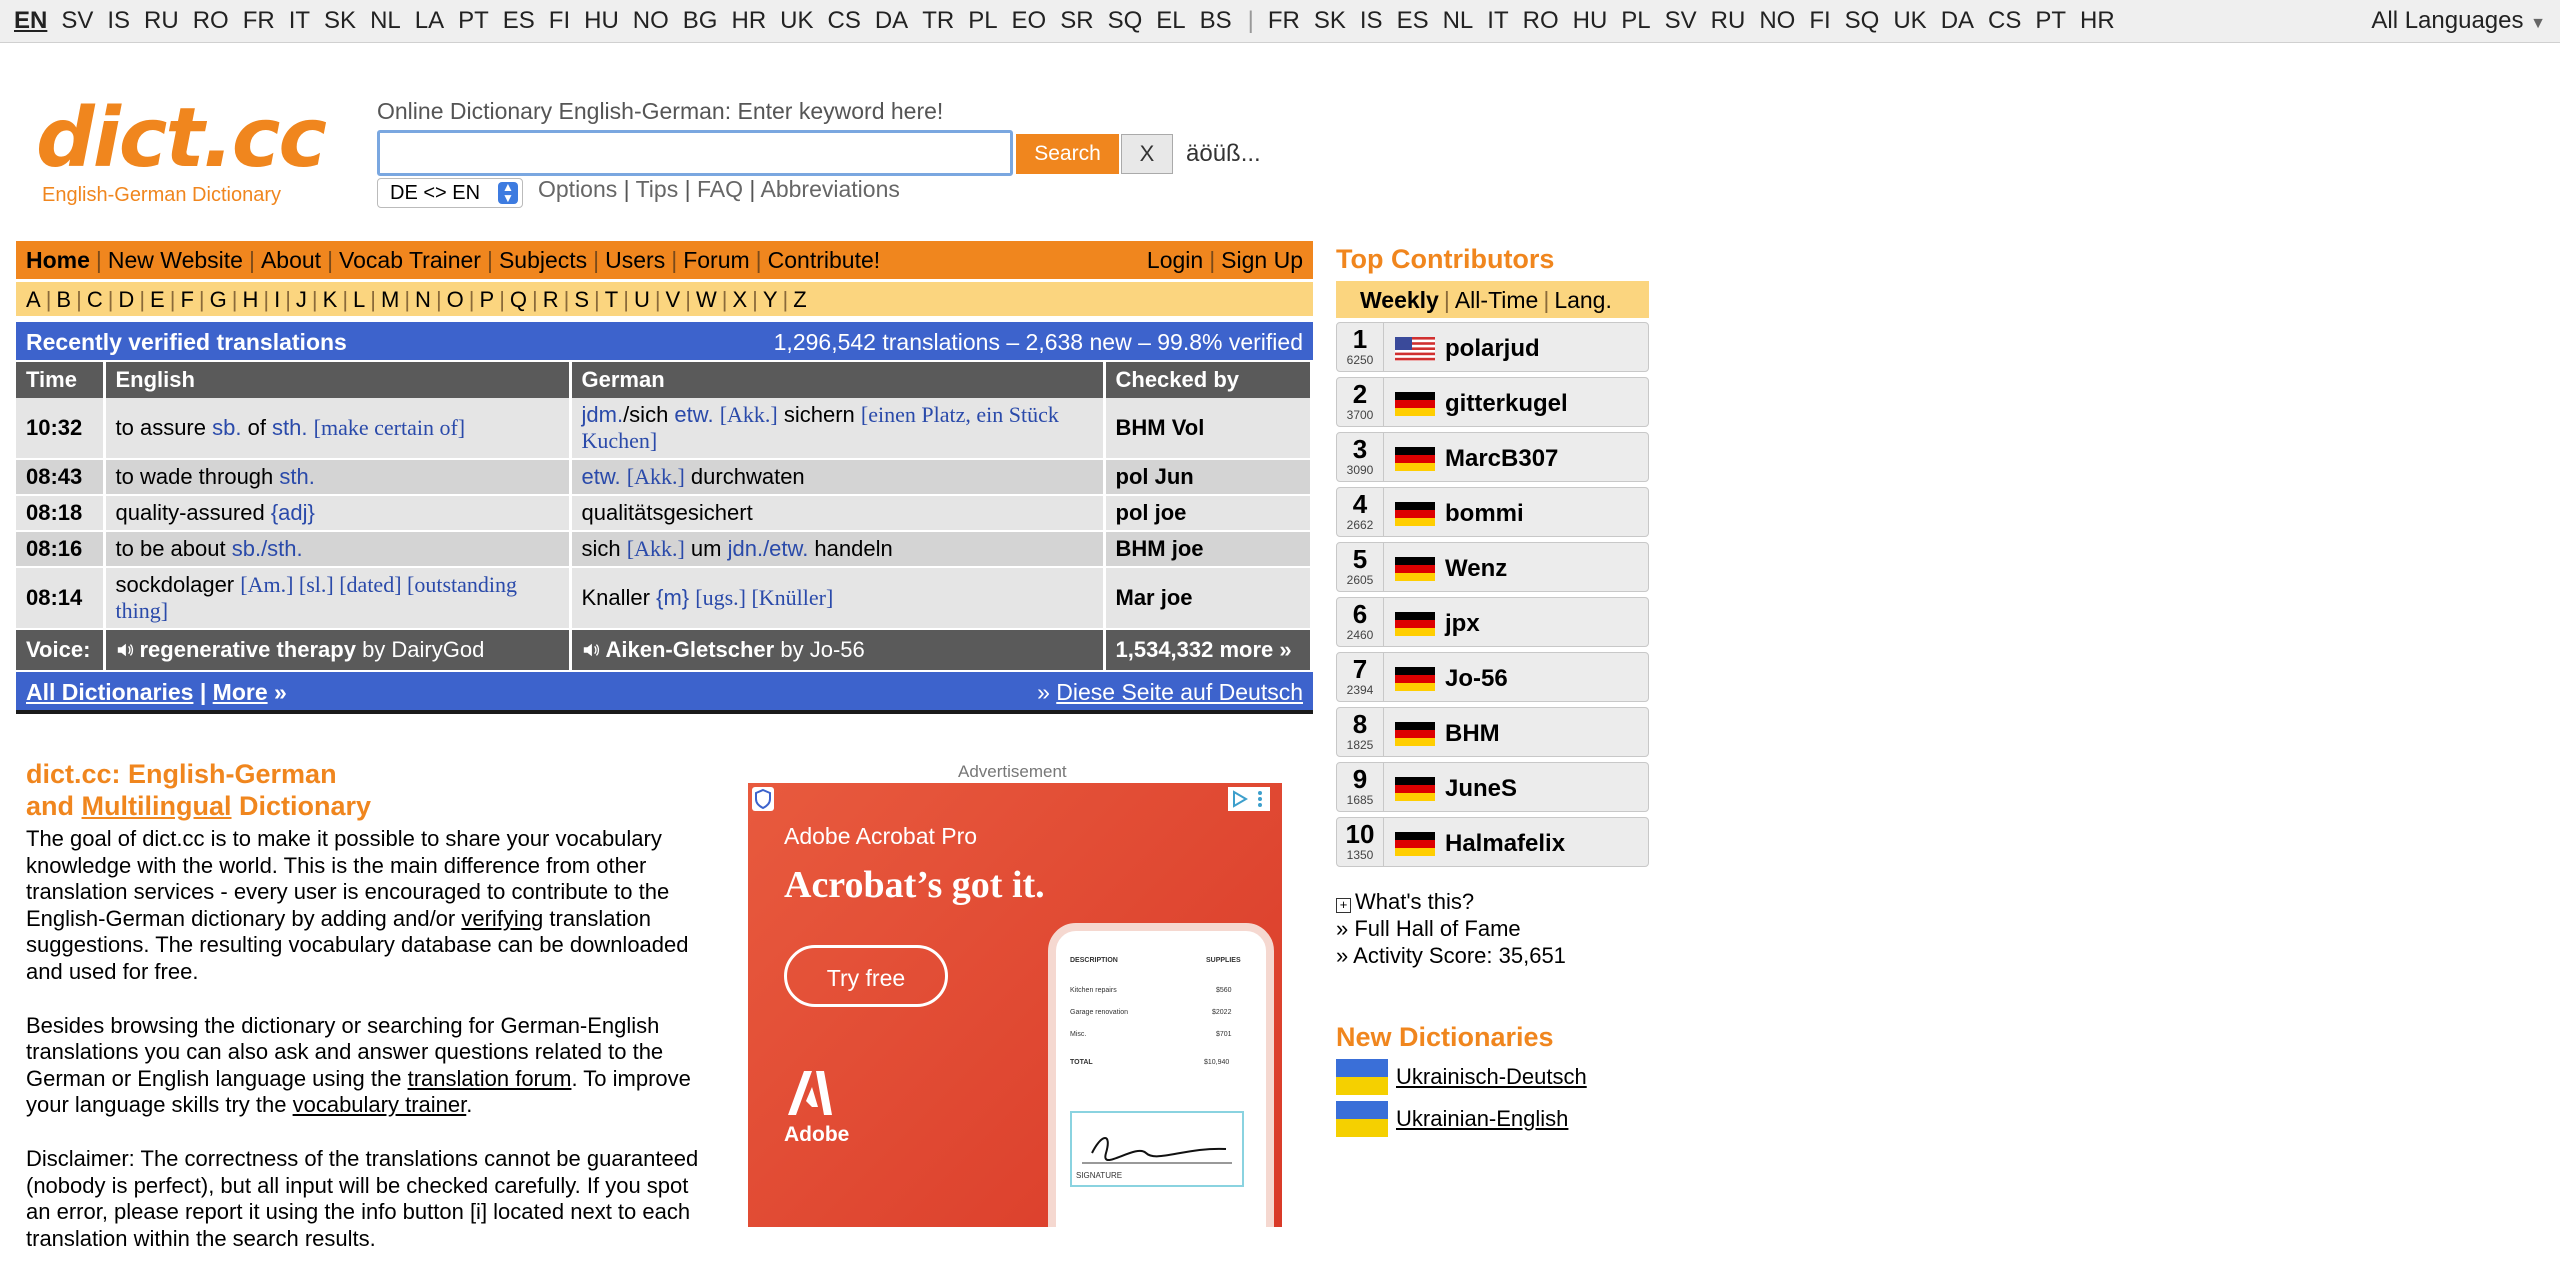 Image resolution: width=2560 pixels, height=1279 pixels. What do you see at coordinates (211, 20) in the screenshot?
I see `language-link-ro: RO` at bounding box center [211, 20].